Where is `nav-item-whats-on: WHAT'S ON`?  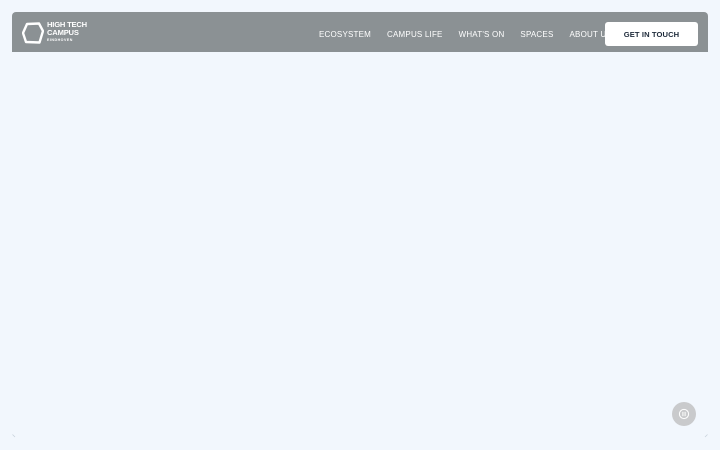
nav-item-whats-on: WHAT'S ON is located at coordinates (482, 34).